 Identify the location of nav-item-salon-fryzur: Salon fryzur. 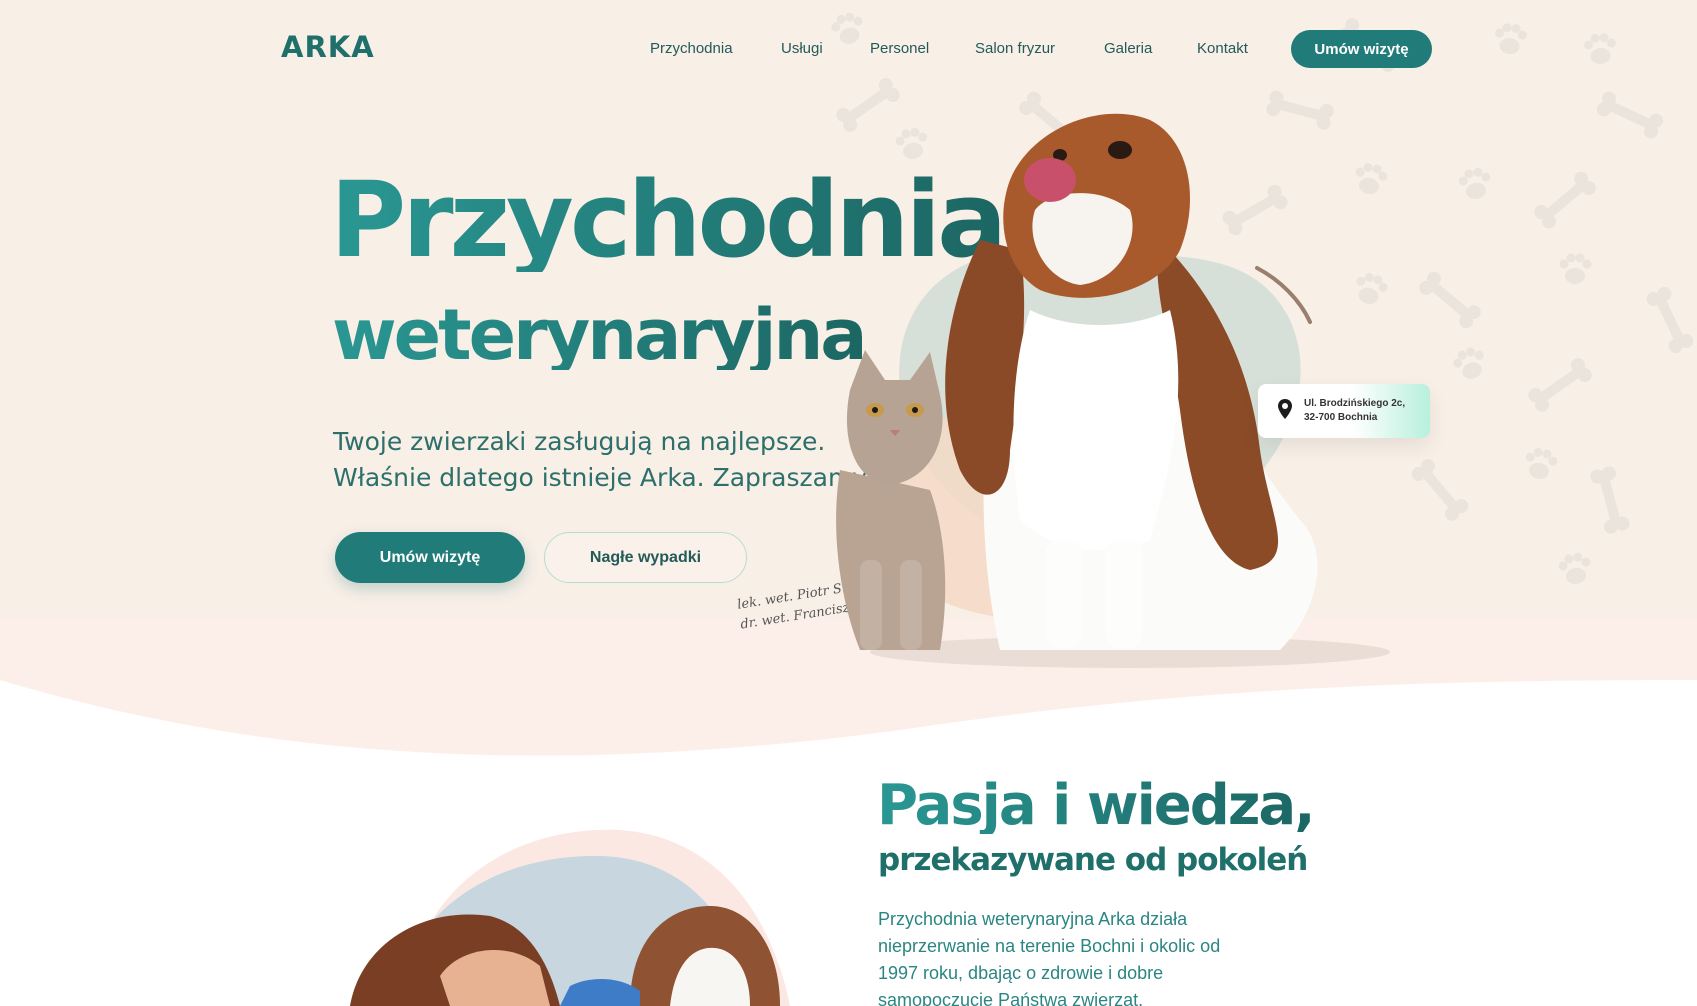
(1015, 48).